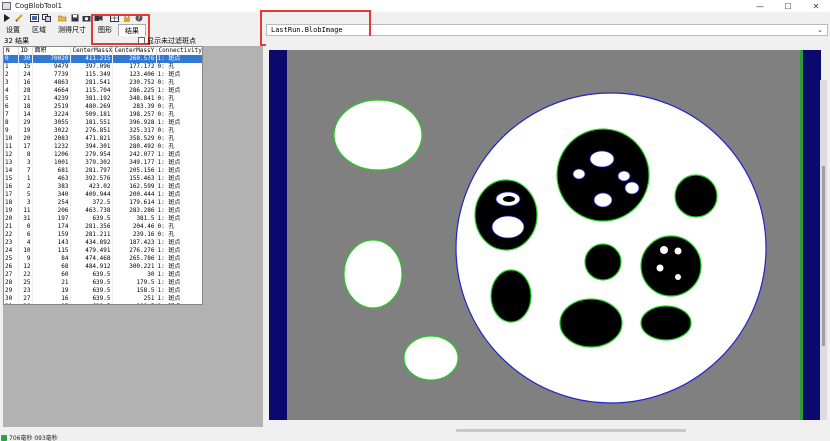 Image resolution: width=830 pixels, height=441 pixels. What do you see at coordinates (103, 59) in the screenshot?
I see `table-row: 0 30 70020 411.215 260.576 1: 斑点` at bounding box center [103, 59].